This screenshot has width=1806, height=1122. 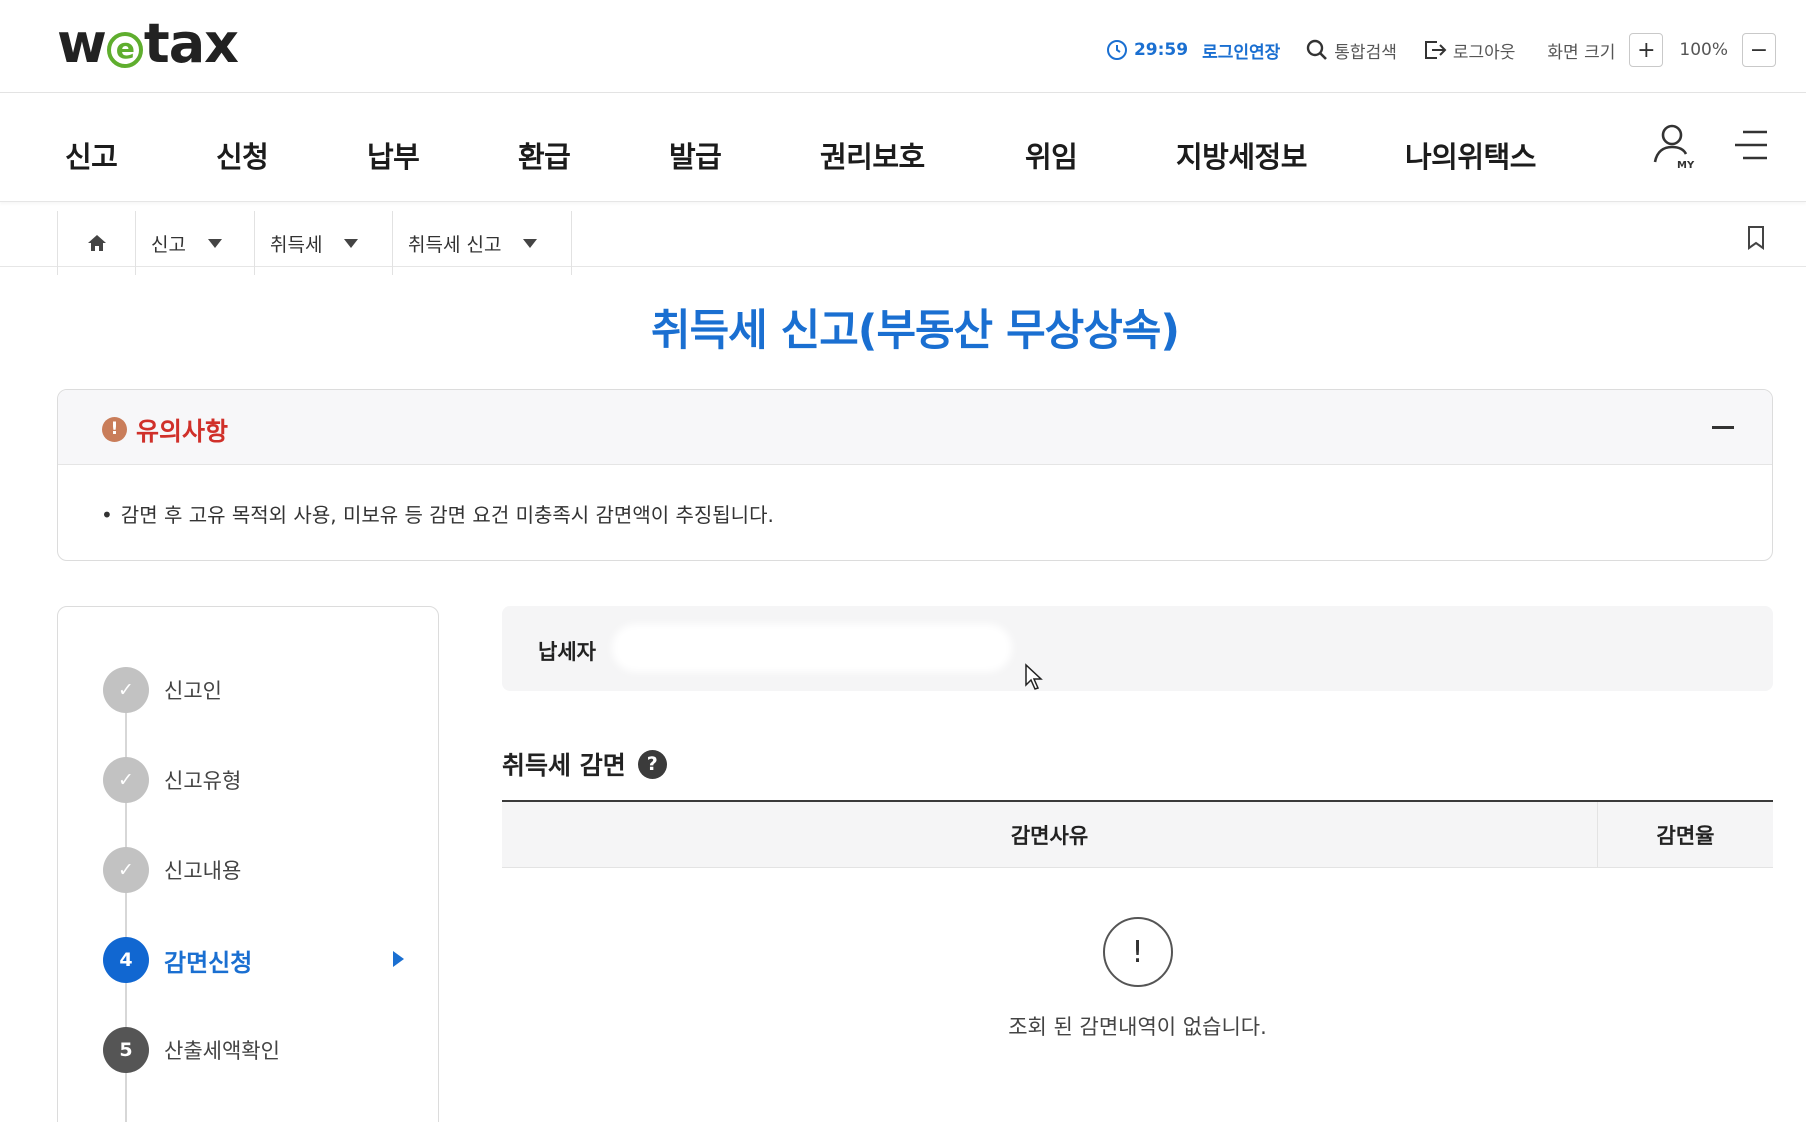 What do you see at coordinates (126, 1050) in the screenshot?
I see `step-number-badge: 5` at bounding box center [126, 1050].